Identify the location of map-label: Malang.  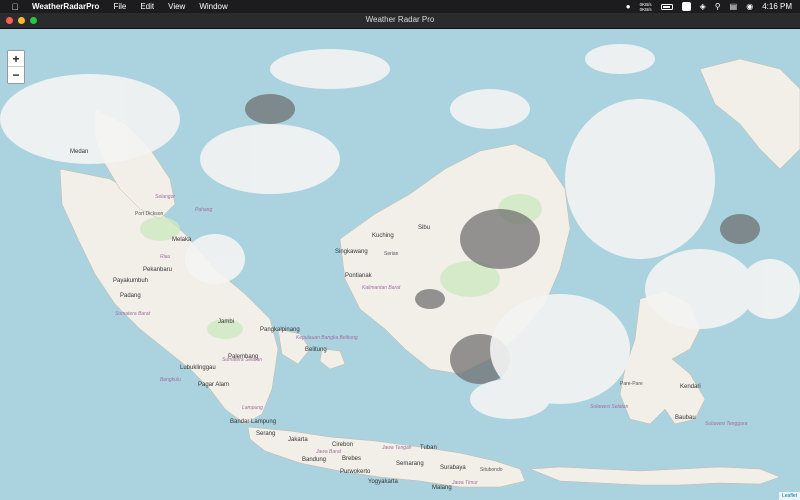
(442, 488).